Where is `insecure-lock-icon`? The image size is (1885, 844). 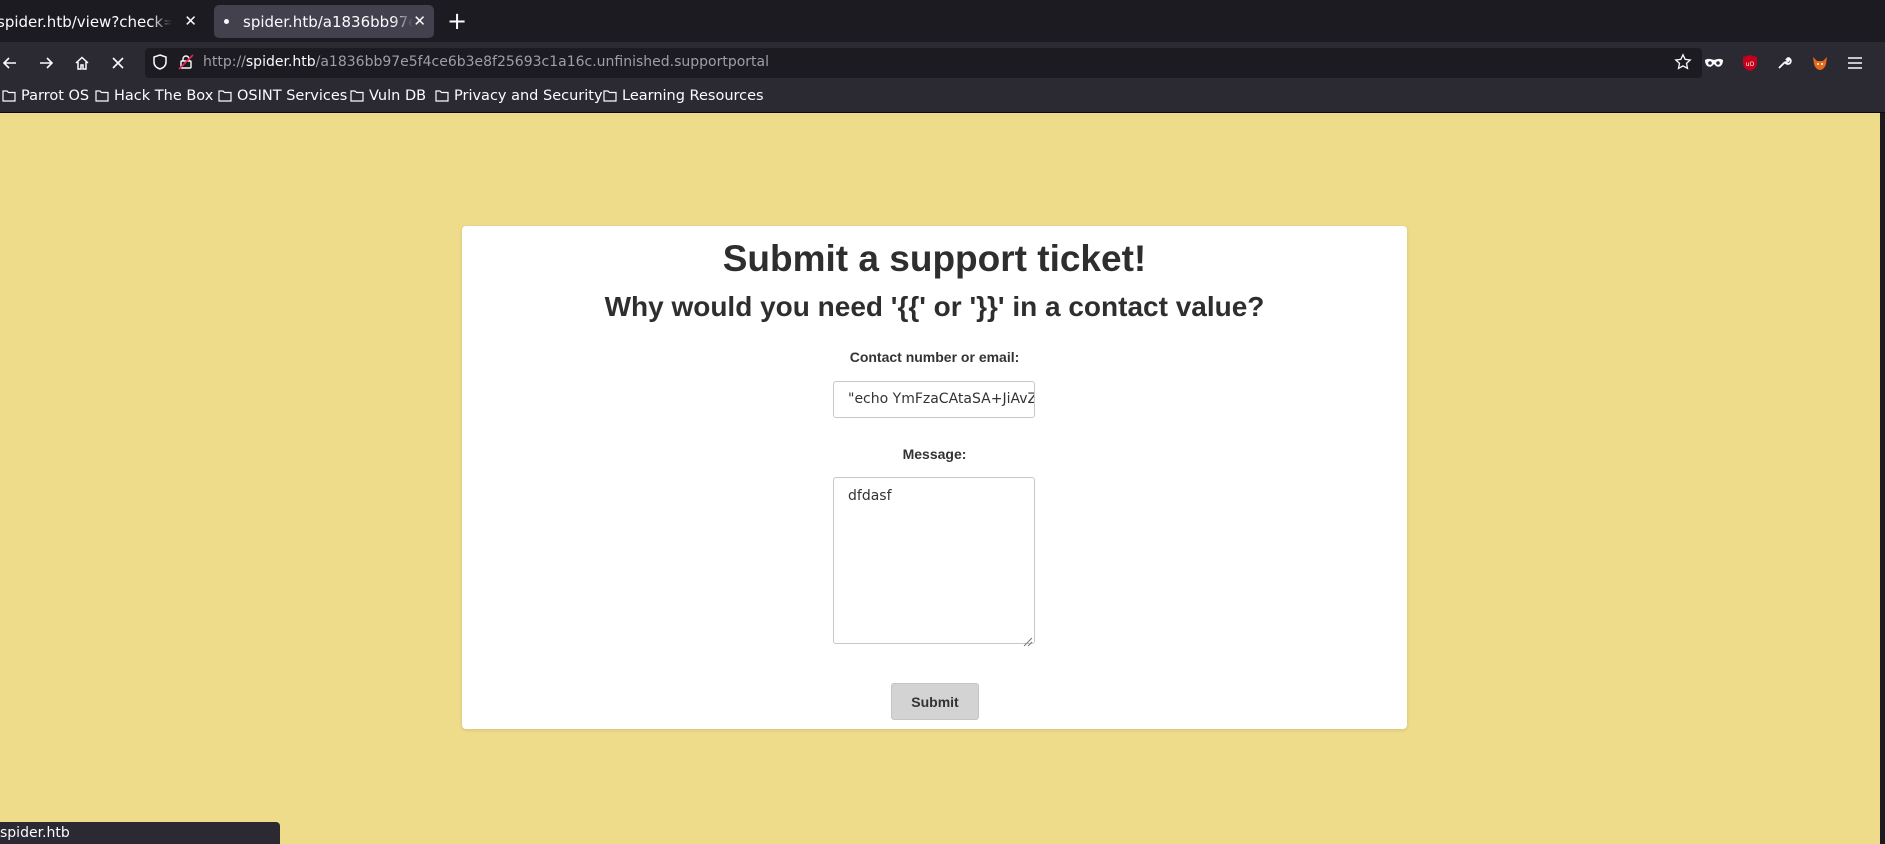
insecure-lock-icon is located at coordinates (186, 64).